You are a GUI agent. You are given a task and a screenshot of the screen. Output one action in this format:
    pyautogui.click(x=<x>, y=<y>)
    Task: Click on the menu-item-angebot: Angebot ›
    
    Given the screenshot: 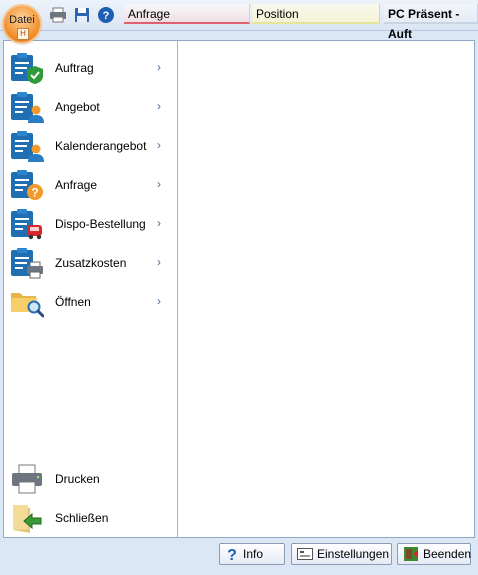 What is the action you would take?
    pyautogui.click(x=90, y=107)
    